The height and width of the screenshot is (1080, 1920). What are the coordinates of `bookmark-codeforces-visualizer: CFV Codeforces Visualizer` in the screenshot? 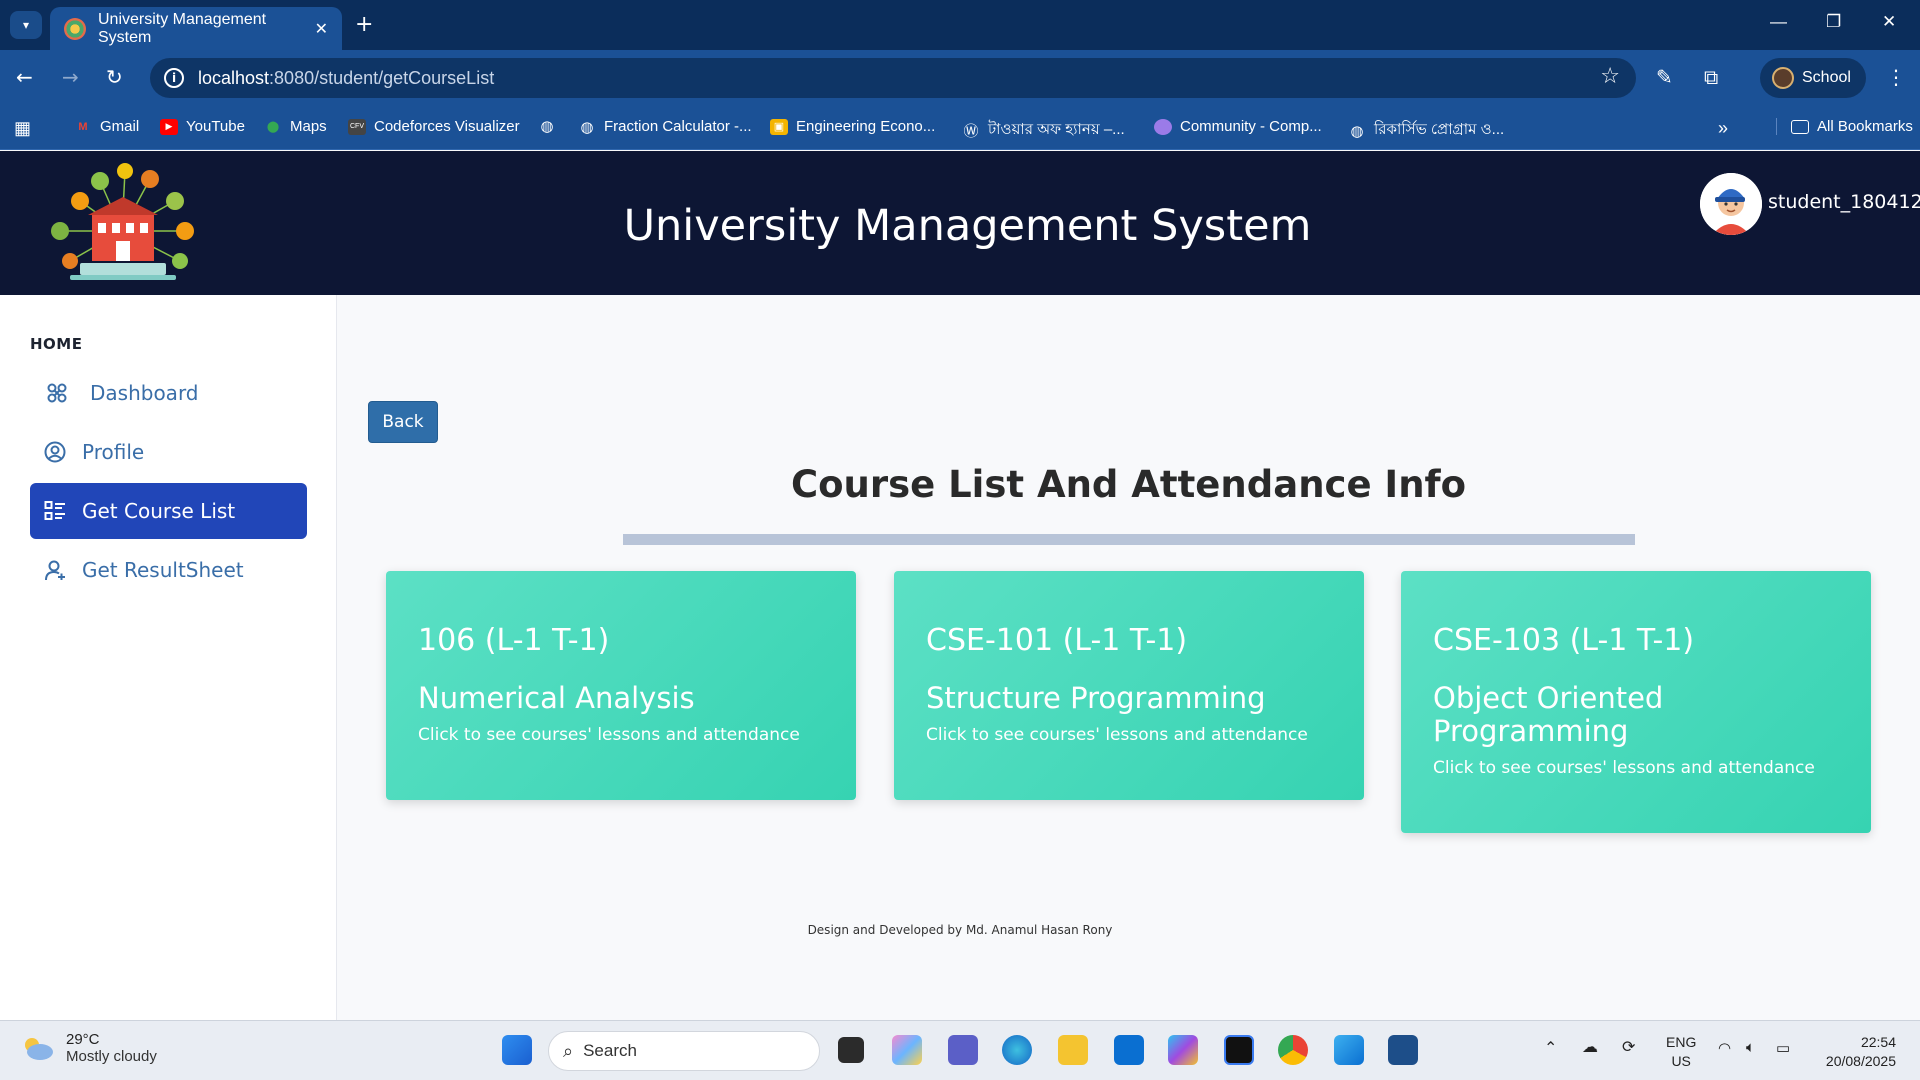 It's located at (434, 126).